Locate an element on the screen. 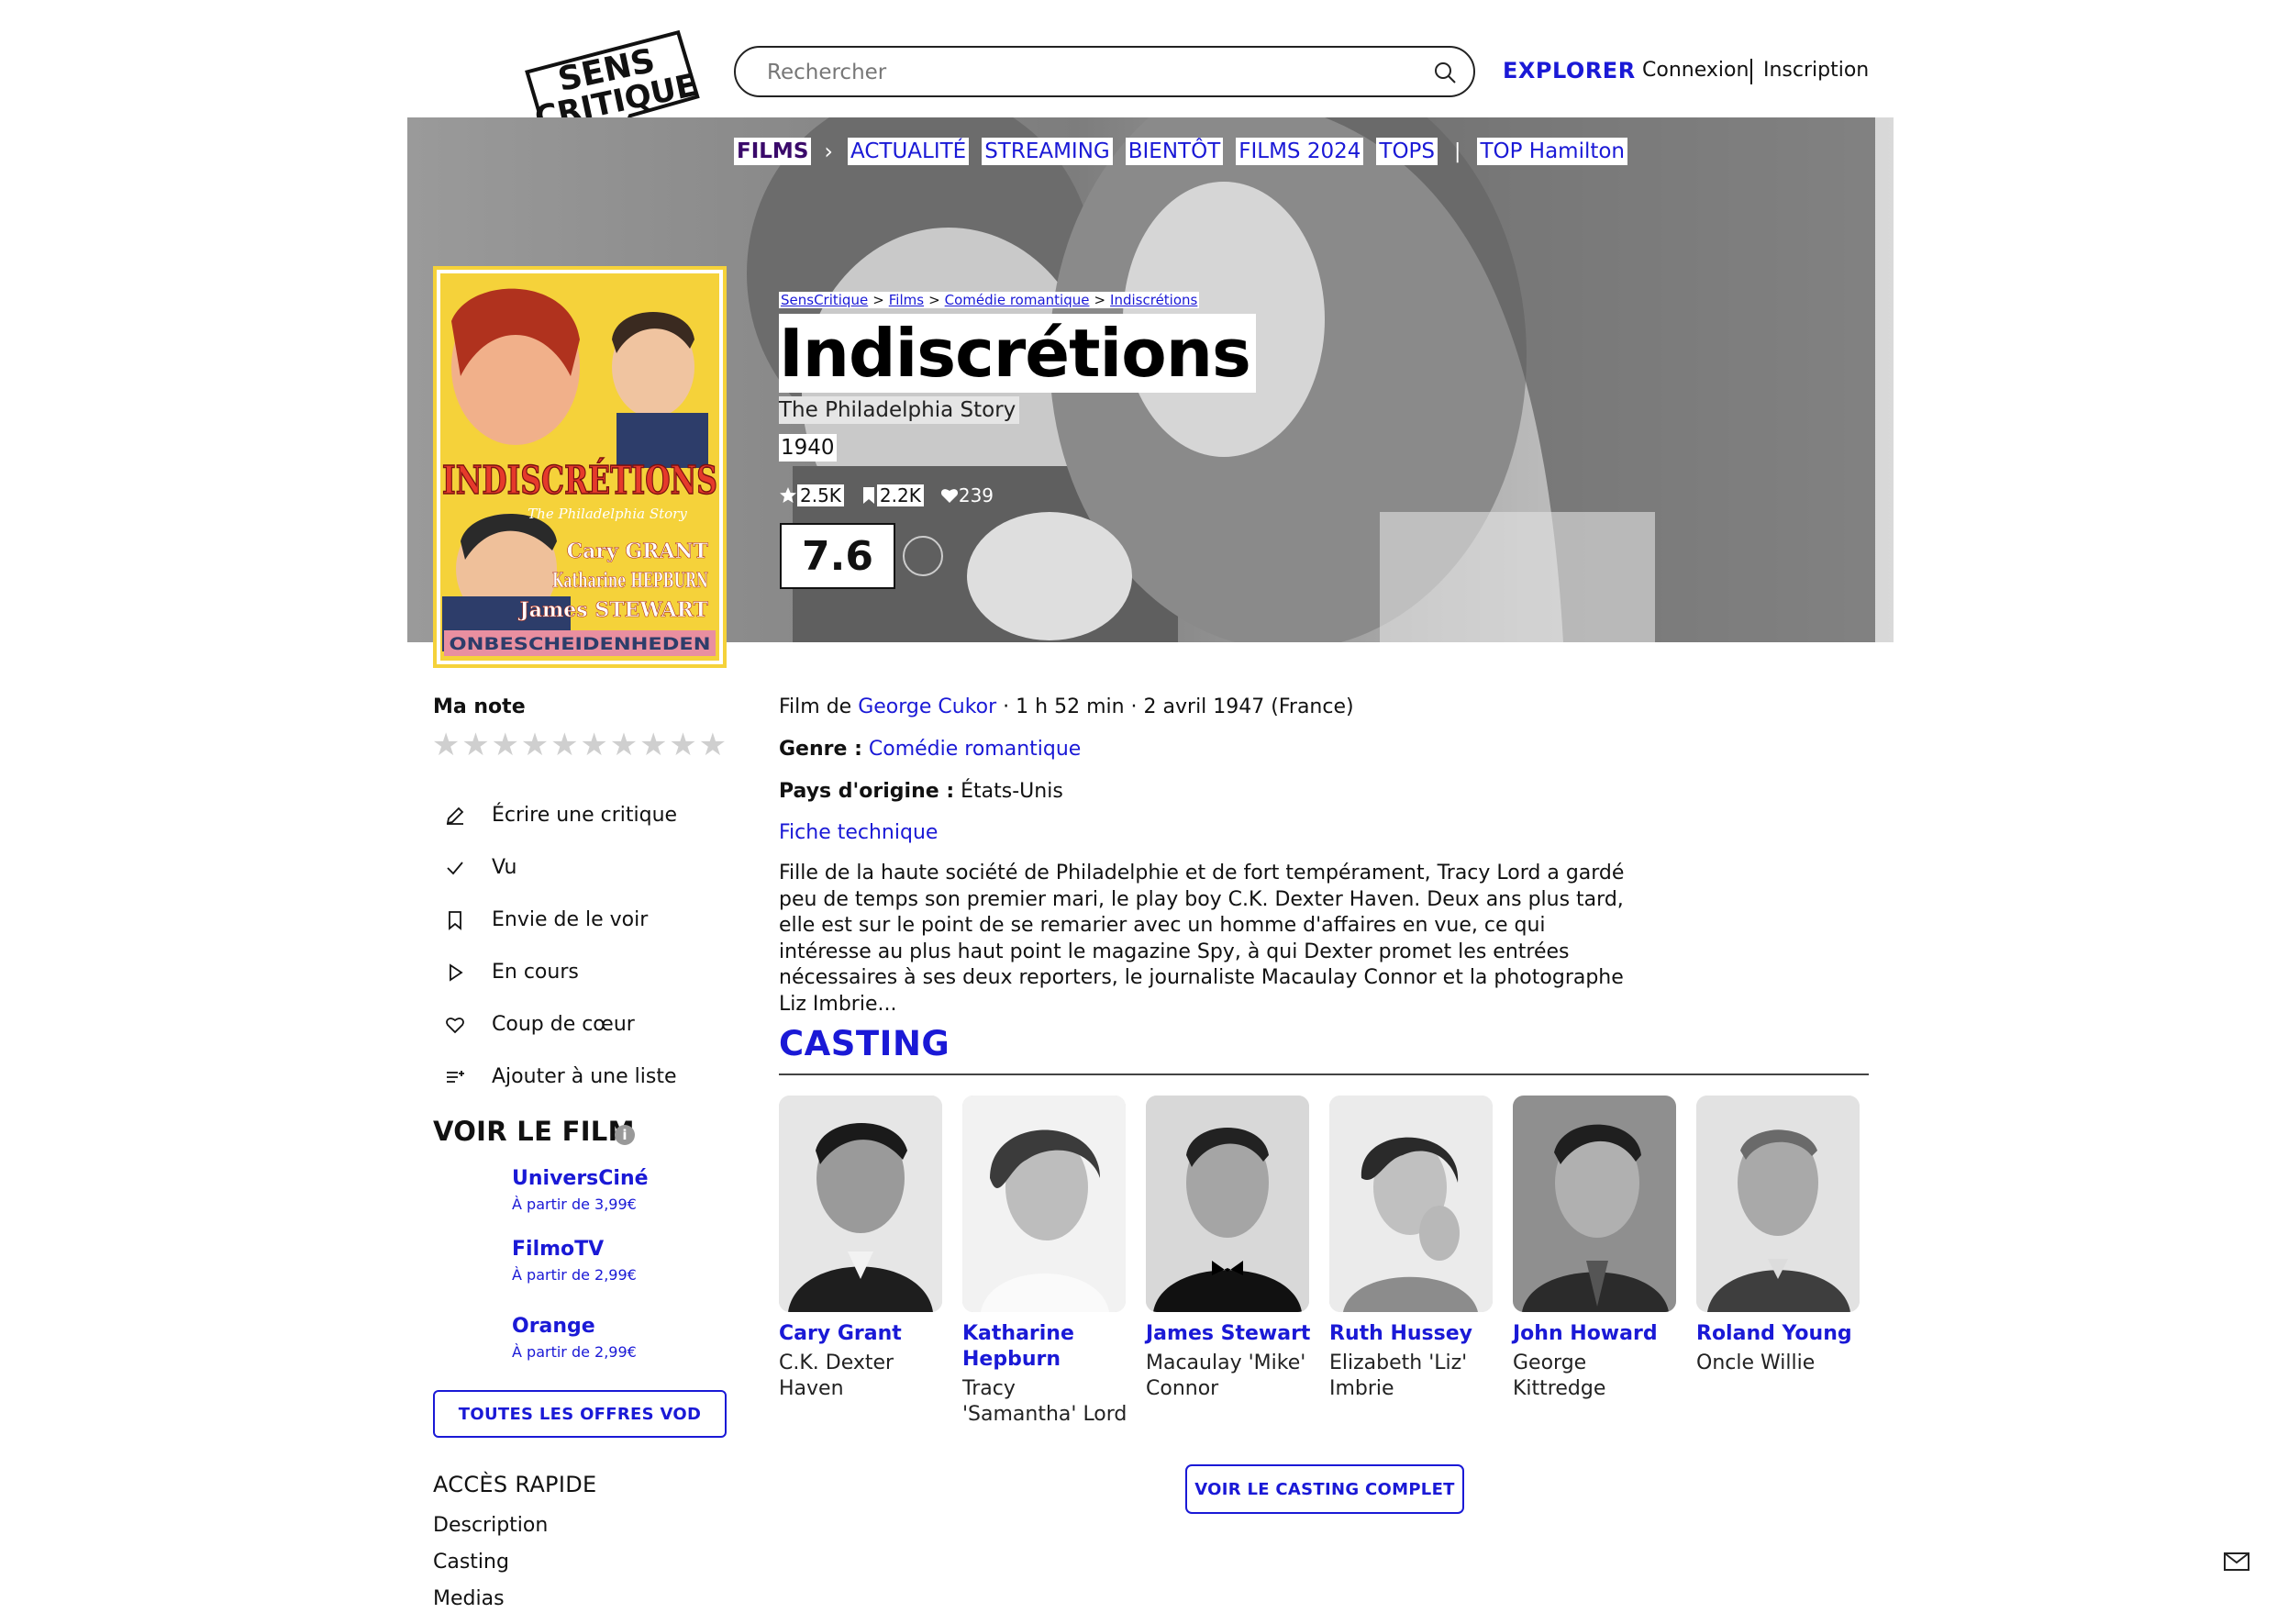 The height and width of the screenshot is (1624, 2277). action-label: En cours is located at coordinates (536, 972).